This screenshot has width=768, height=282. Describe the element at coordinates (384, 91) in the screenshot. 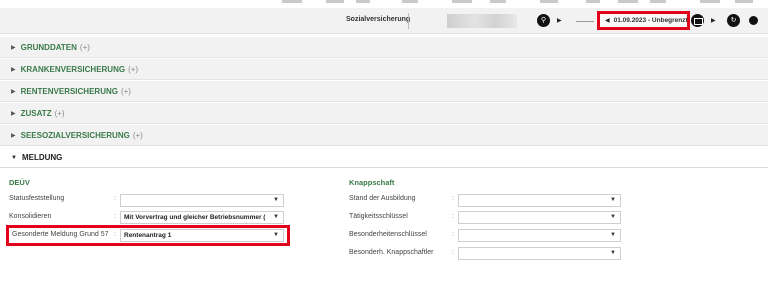

I see `section-rentenversicherung: ▶ RENTENVERSICHERUNG (+)` at that location.